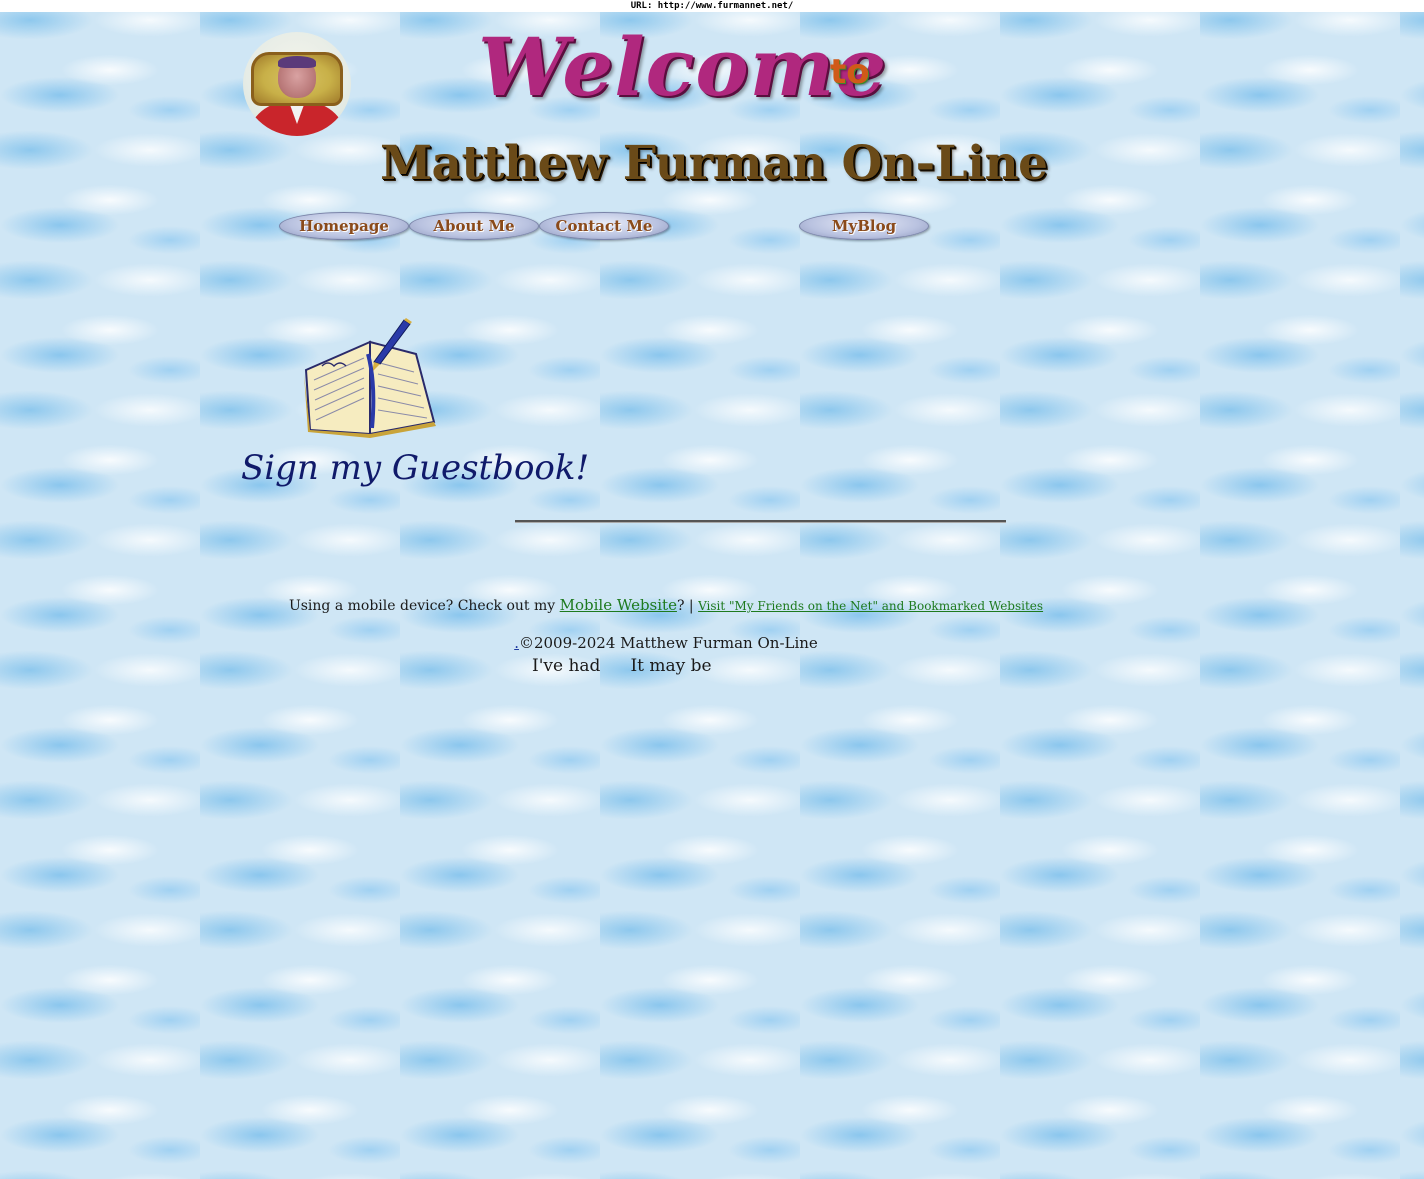 The width and height of the screenshot is (1424, 1179). Describe the element at coordinates (714, 163) in the screenshot. I see `site-title: Matthew Furman On-Line` at that location.